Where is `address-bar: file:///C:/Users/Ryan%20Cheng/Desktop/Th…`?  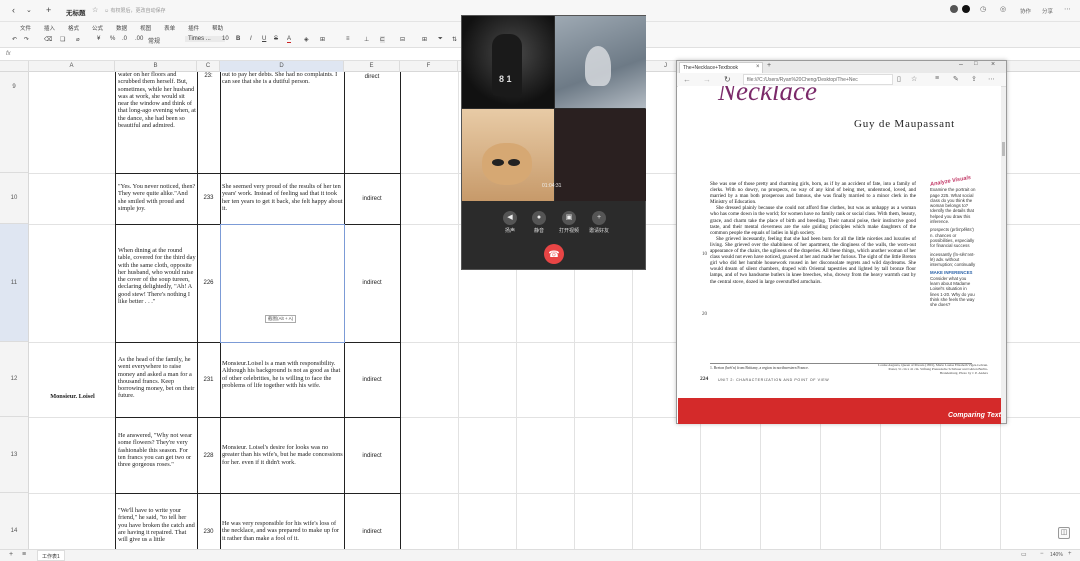
address-bar: file:///C:/Users/Ryan%20Cheng/Desktop/Th… is located at coordinates (818, 79).